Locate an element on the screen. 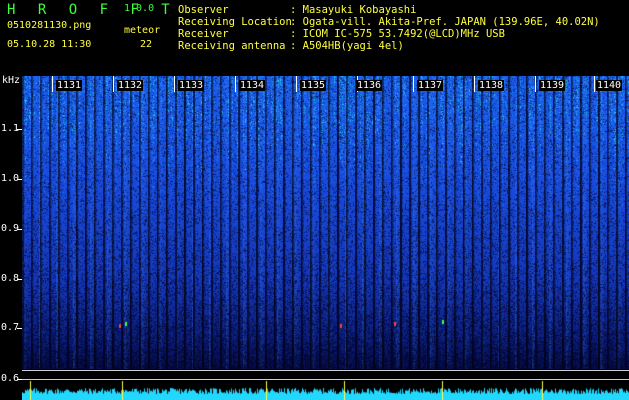  y-axis-unit: kHz is located at coordinates (11, 80).